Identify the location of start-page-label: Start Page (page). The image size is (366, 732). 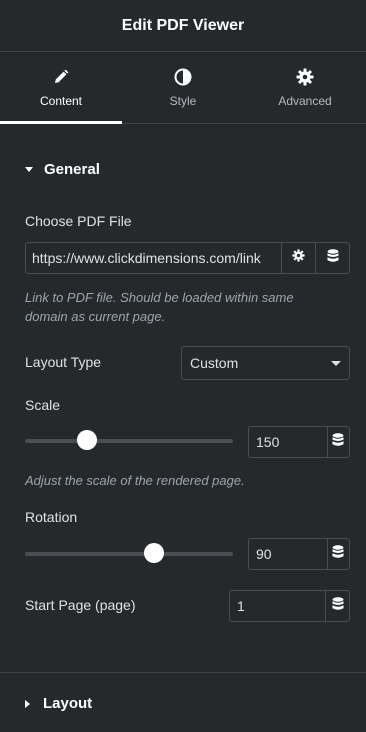
(80, 605).